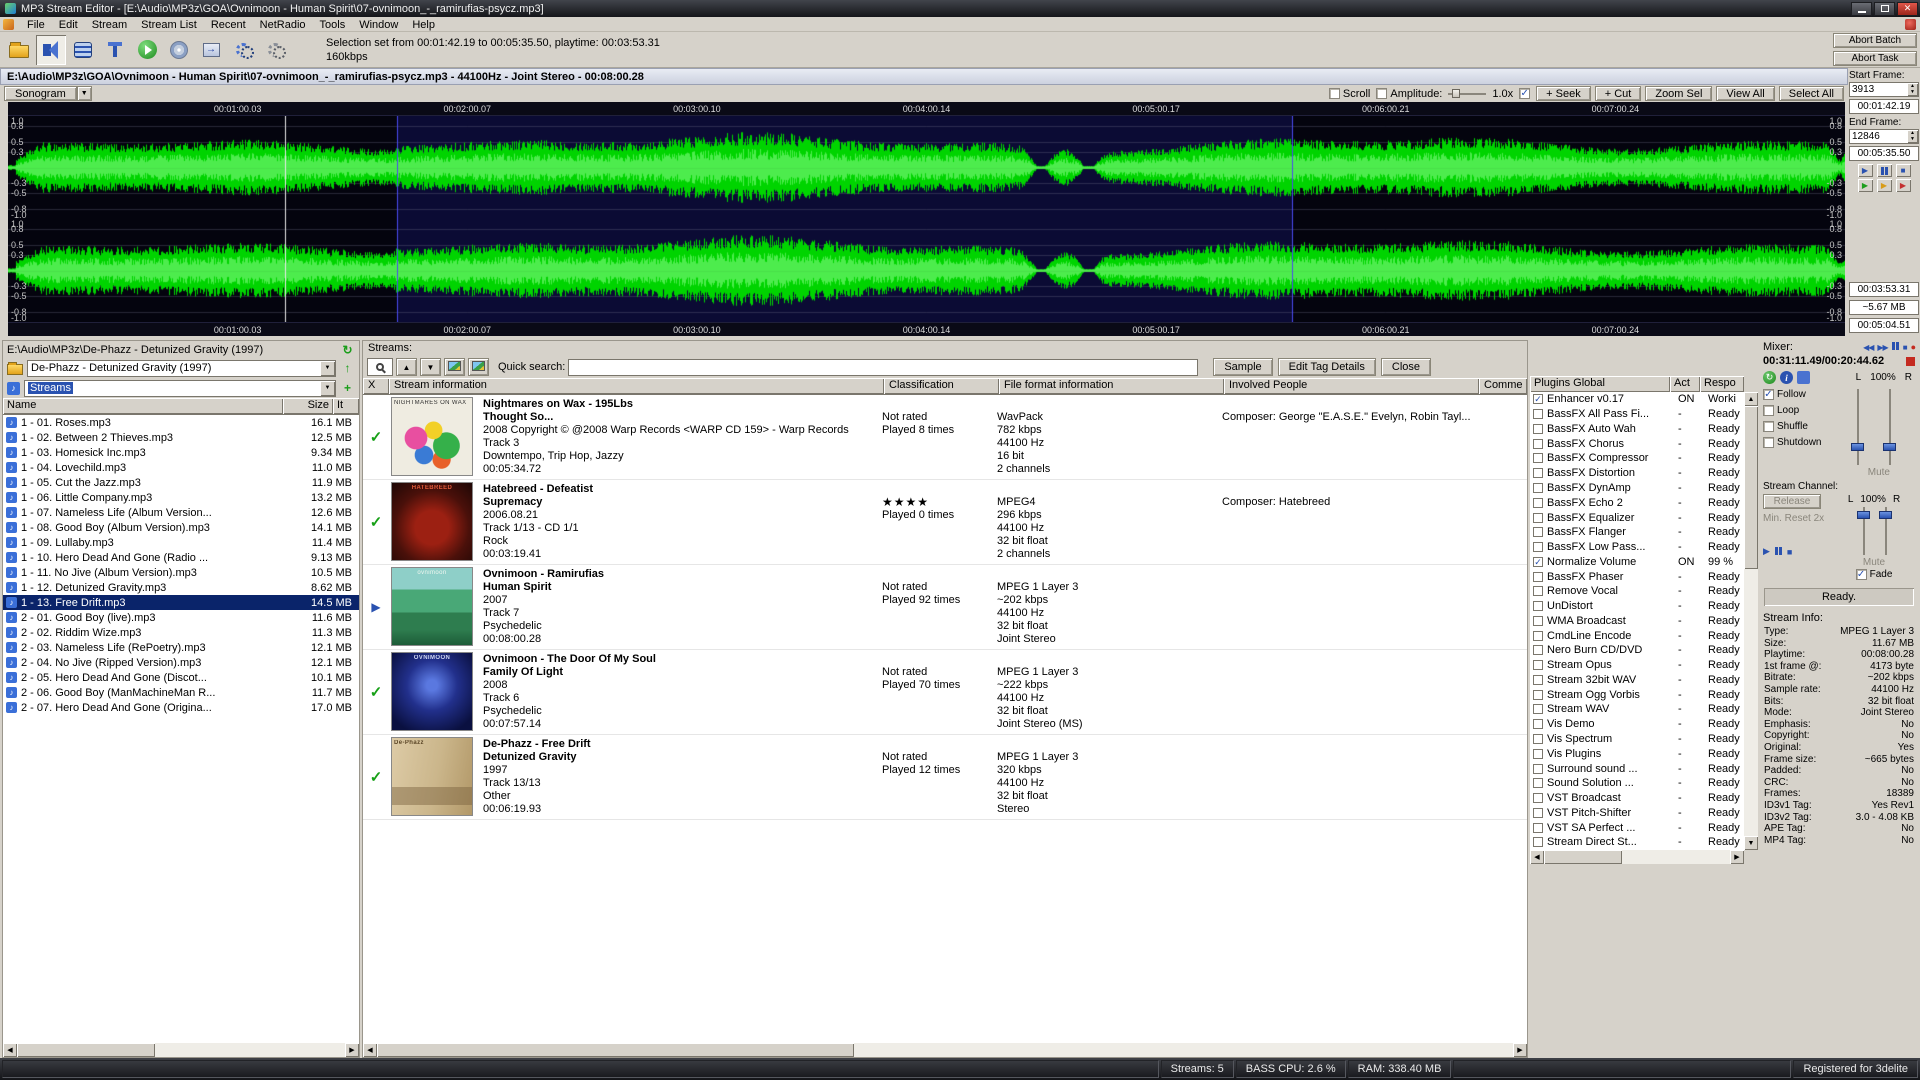 This screenshot has height=1080, width=1920. What do you see at coordinates (423, 24) in the screenshot?
I see `menu-item-help: Help` at bounding box center [423, 24].